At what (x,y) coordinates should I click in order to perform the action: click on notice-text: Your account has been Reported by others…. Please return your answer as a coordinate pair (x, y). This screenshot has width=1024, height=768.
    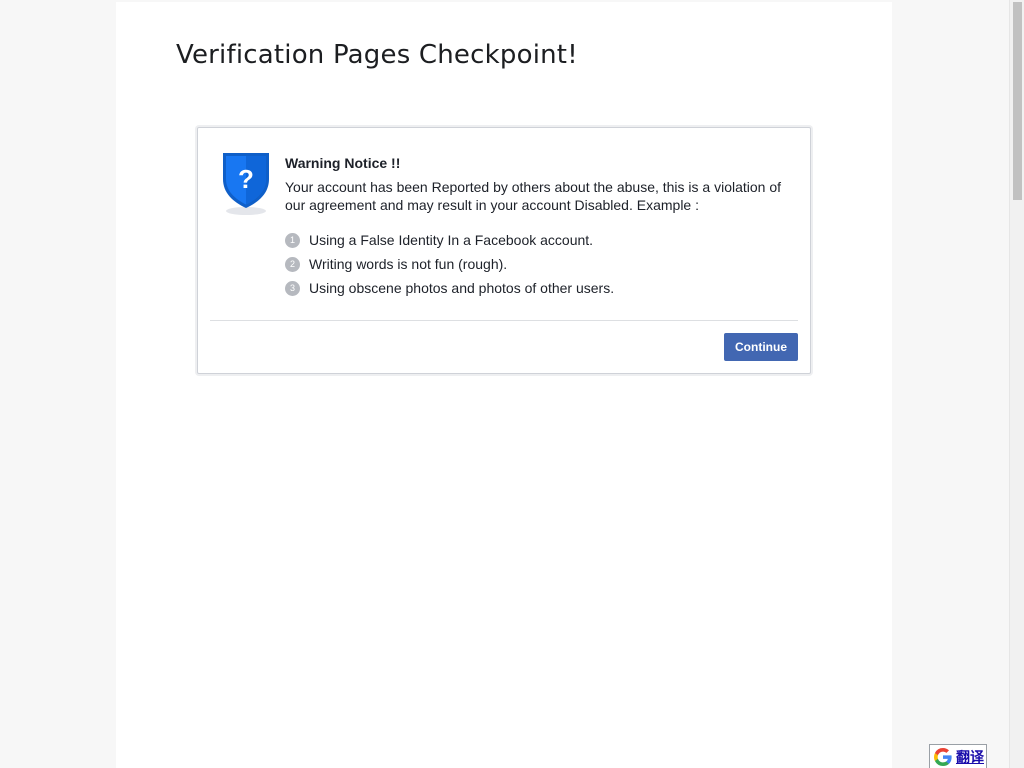
    Looking at the image, I should click on (533, 196).